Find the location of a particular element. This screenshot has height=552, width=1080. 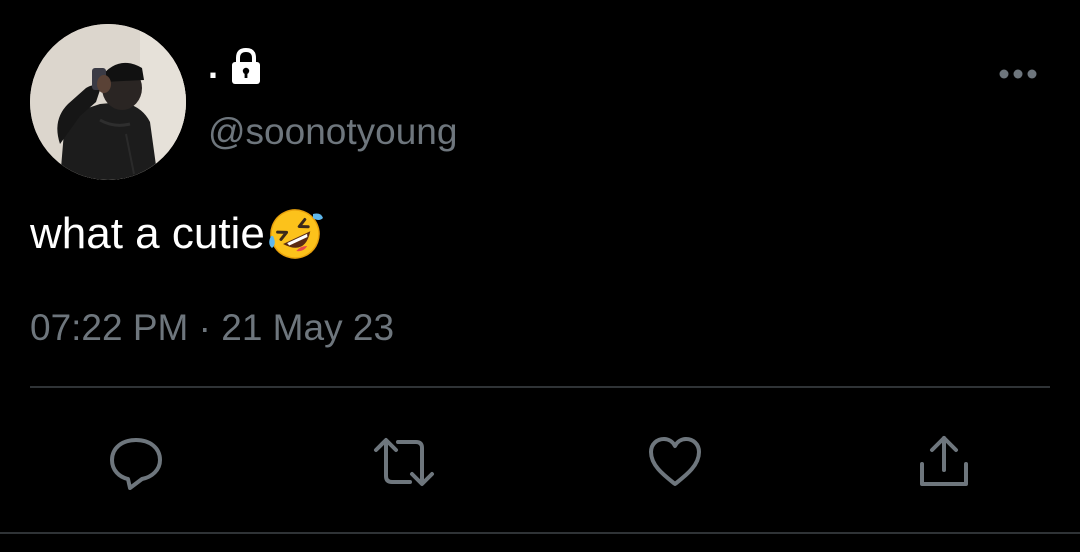

more-options-button is located at coordinates (1018, 74).